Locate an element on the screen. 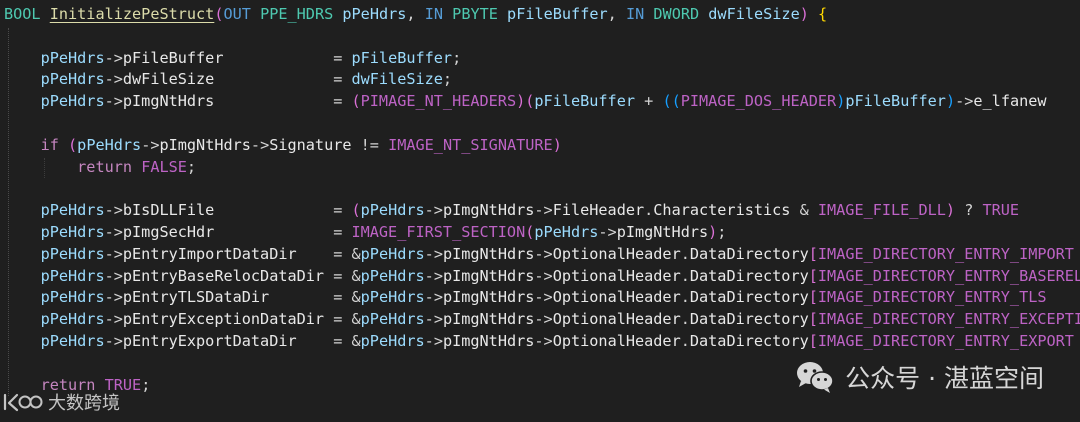 This screenshot has height=422, width=1080. member-field: pEntryTLSDataDir is located at coordinates (196, 297).